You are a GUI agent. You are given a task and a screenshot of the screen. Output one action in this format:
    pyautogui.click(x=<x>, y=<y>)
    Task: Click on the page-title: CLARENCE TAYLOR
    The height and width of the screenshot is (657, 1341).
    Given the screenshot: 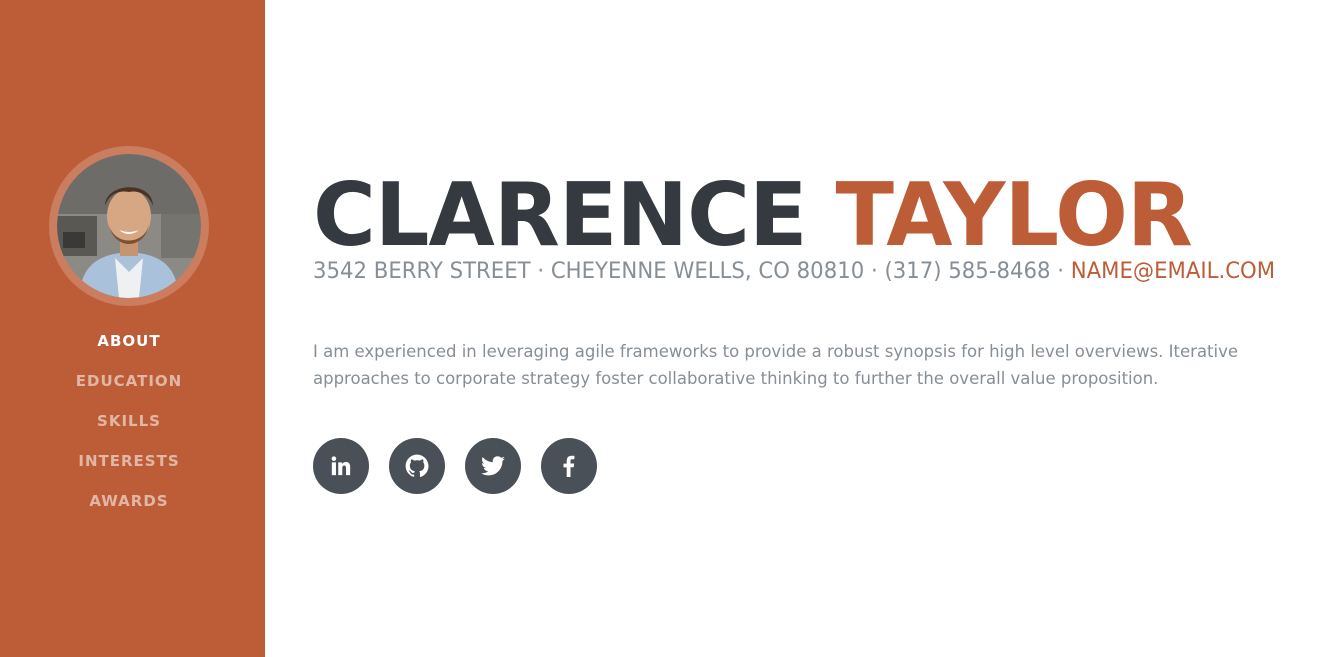 What is the action you would take?
    pyautogui.click(x=753, y=215)
    